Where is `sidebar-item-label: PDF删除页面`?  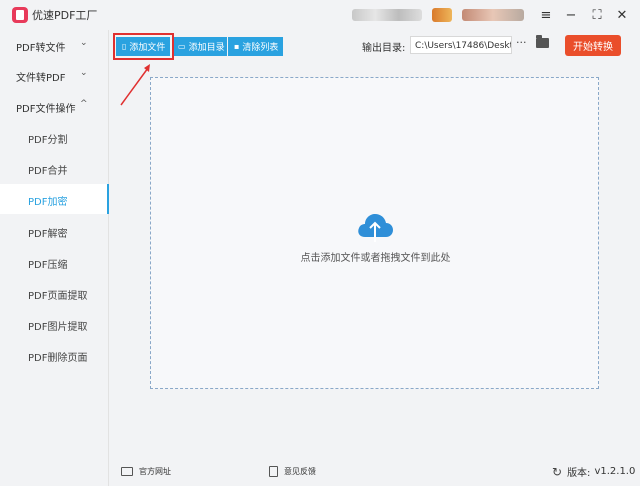
sidebar-item-label: PDF删除页面 is located at coordinates (58, 358).